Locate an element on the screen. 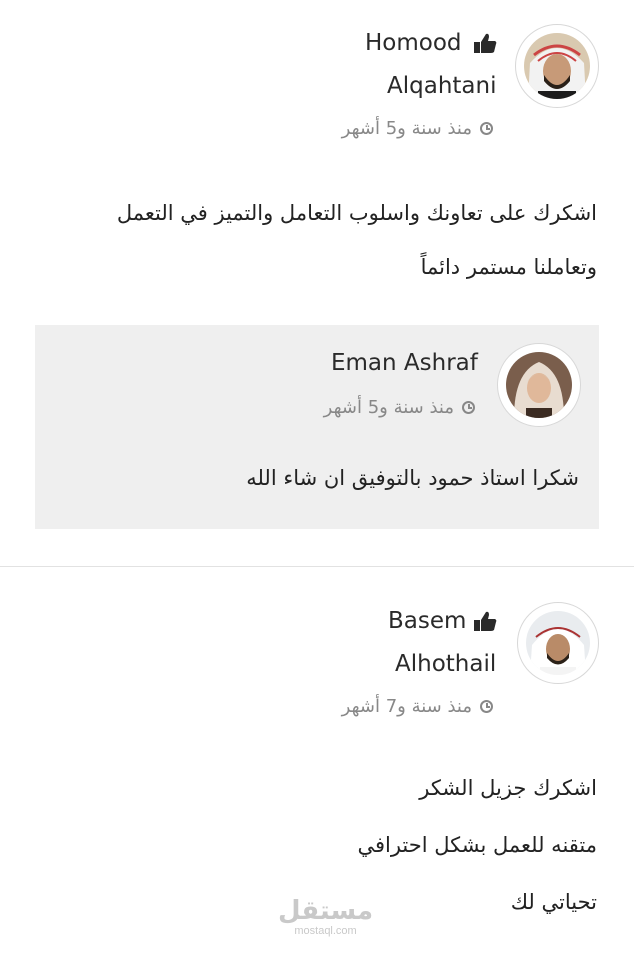 The width and height of the screenshot is (634, 960). mostaql-watermark: مستقل mostaql.com is located at coordinates (325, 917).